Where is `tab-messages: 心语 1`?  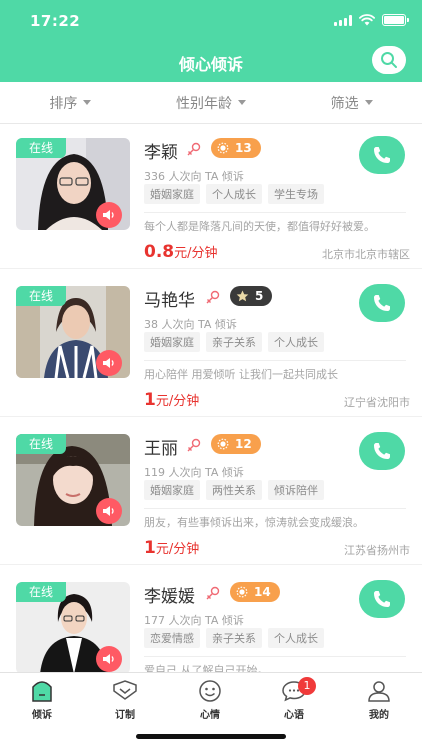
tab-messages: 心语 1 is located at coordinates (294, 699).